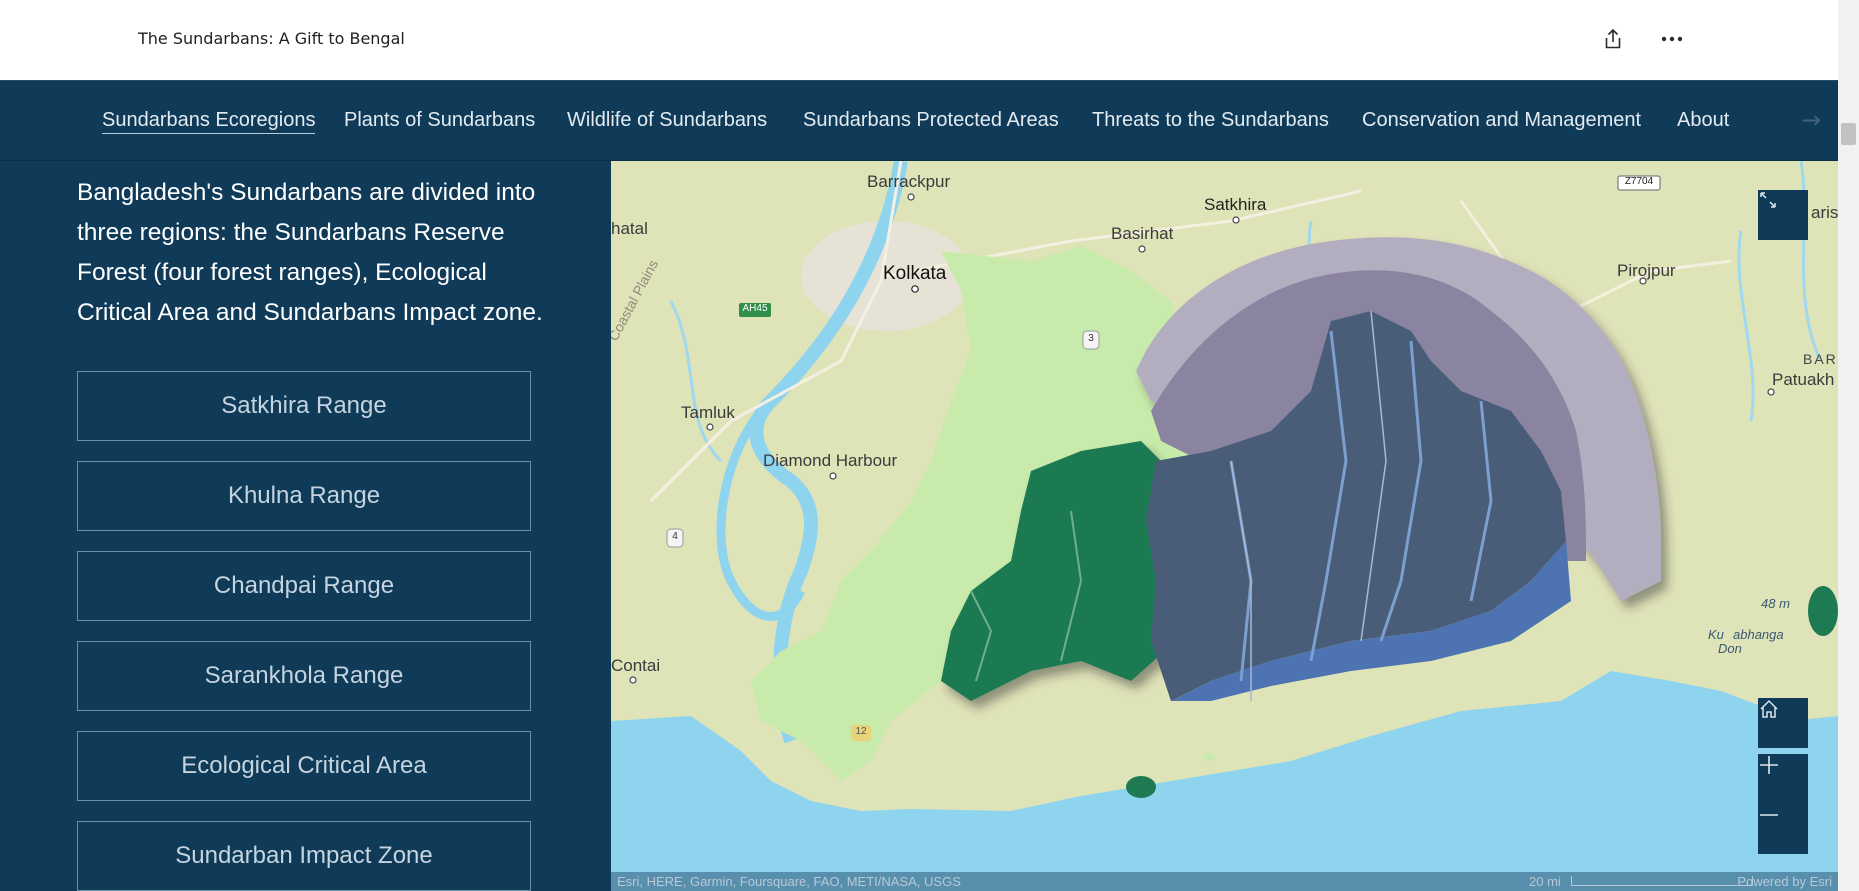  What do you see at coordinates (1769, 815) in the screenshot?
I see `zoom-out-icon` at bounding box center [1769, 815].